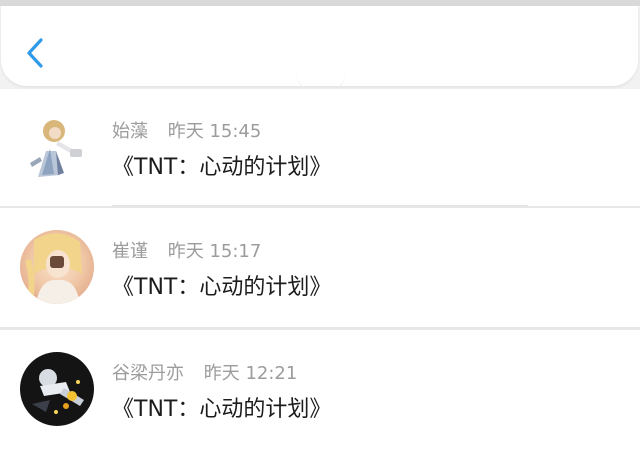 This screenshot has width=640, height=449. Describe the element at coordinates (250, 373) in the screenshot. I see `comment-timestamp: 昨天 12:21` at that location.